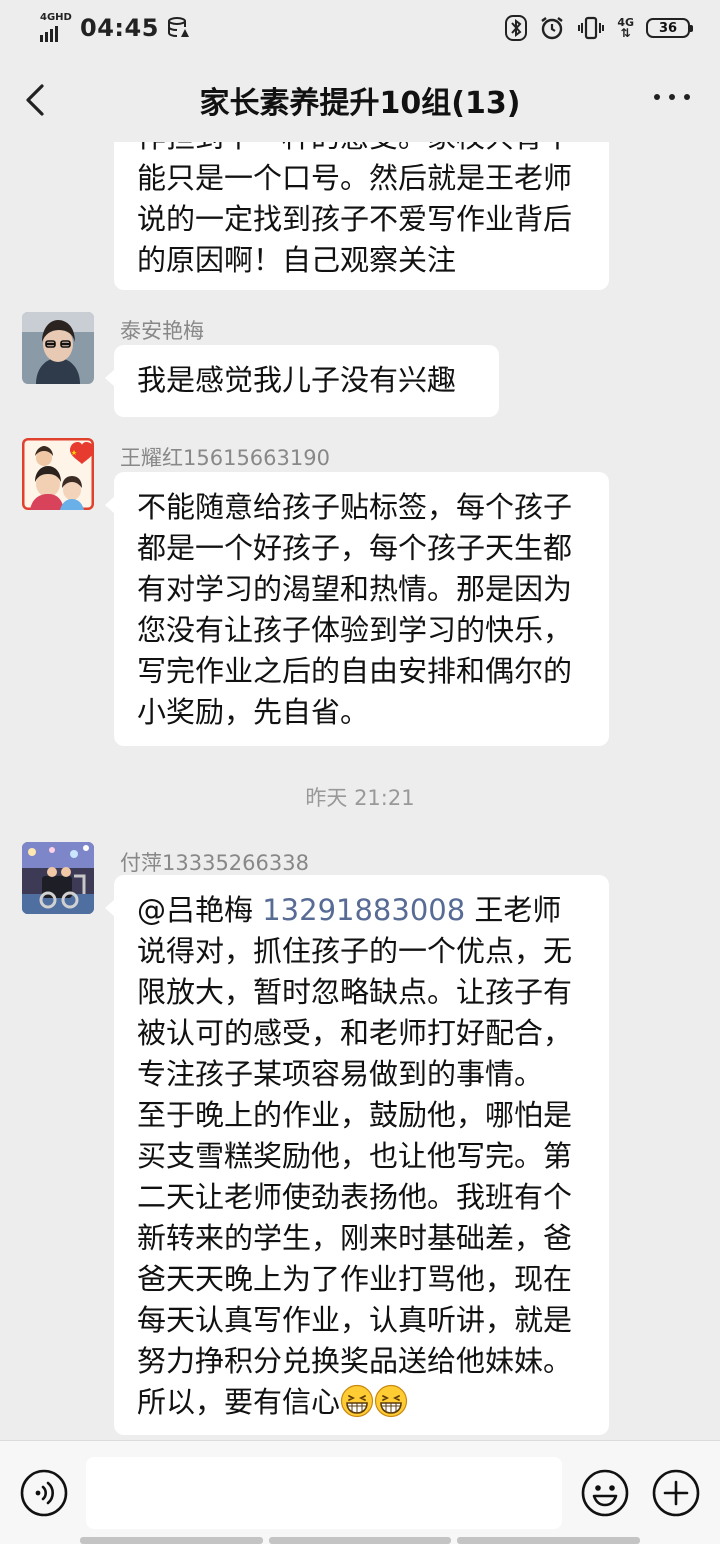 This screenshot has width=720, height=1544. I want to click on vibrate-icon, so click(591, 28).